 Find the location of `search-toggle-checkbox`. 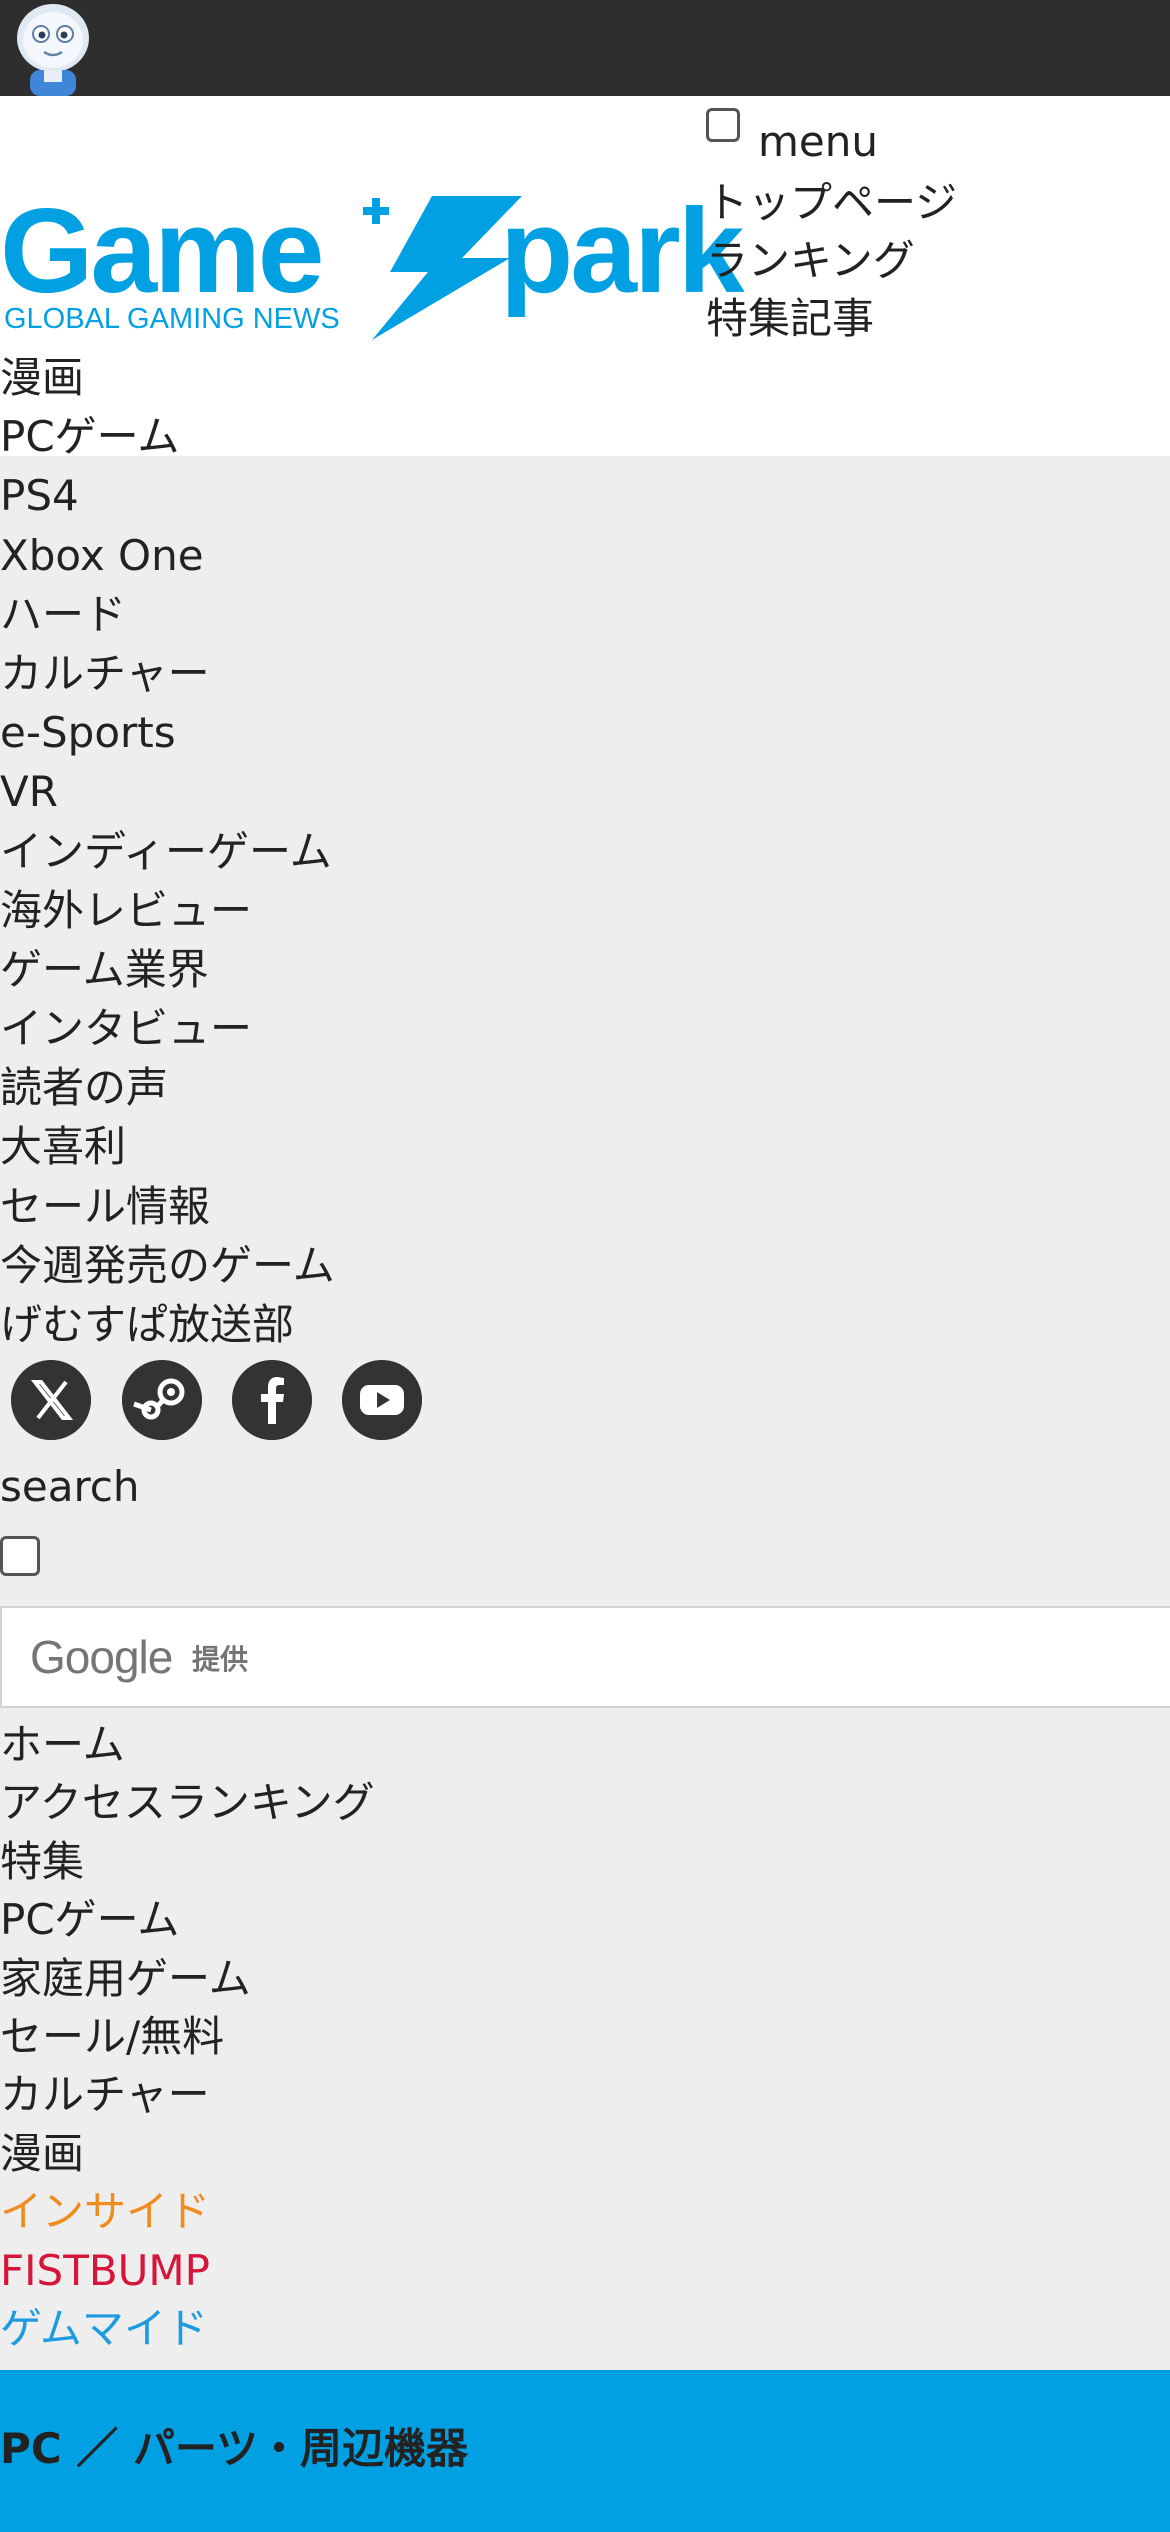

search-toggle-checkbox is located at coordinates (20, 1556).